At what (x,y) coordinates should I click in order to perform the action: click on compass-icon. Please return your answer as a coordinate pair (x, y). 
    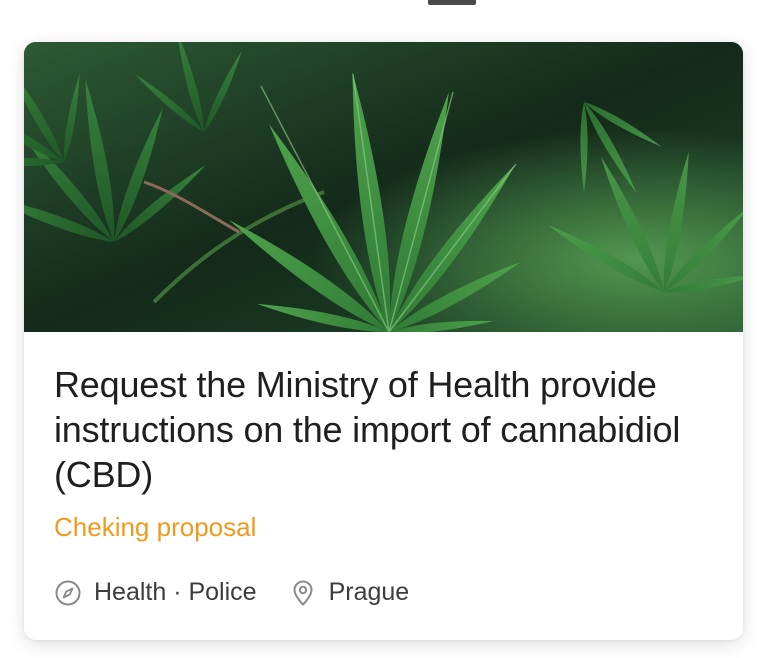
    Looking at the image, I should click on (68, 593).